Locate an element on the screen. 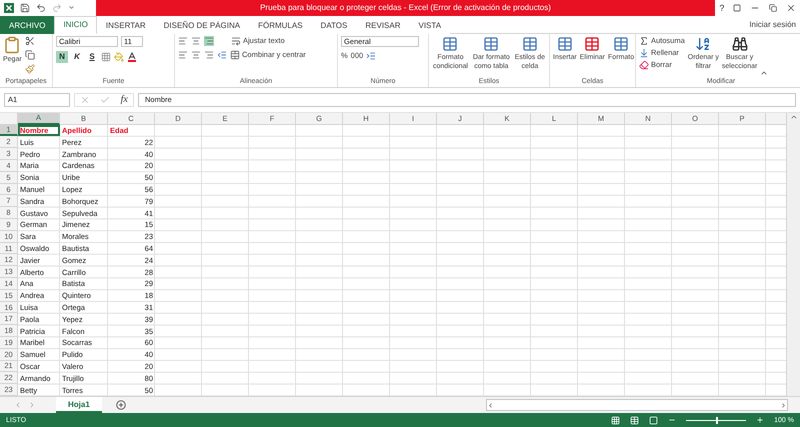 The image size is (800, 427). top-align-icon is located at coordinates (183, 41).